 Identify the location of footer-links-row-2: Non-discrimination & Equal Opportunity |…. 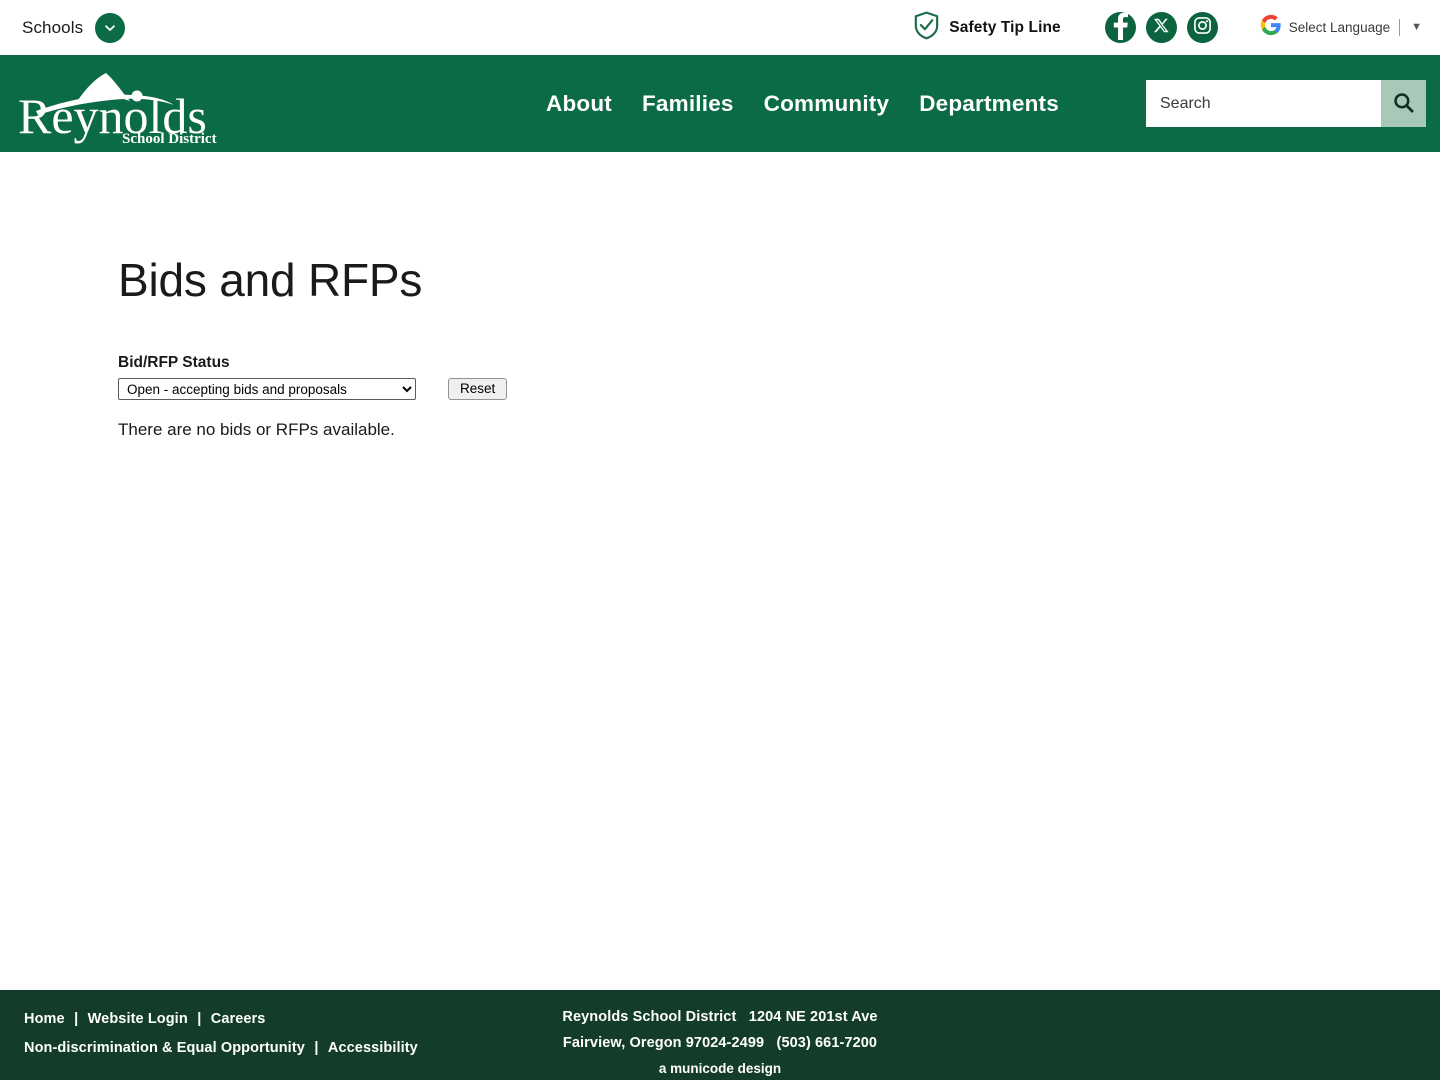
(221, 1047).